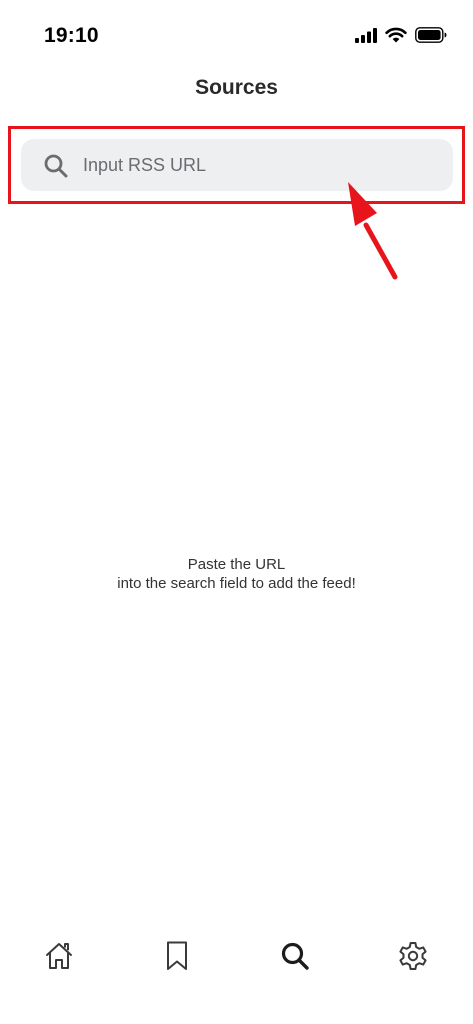  I want to click on tab-bookmarks, so click(177, 956).